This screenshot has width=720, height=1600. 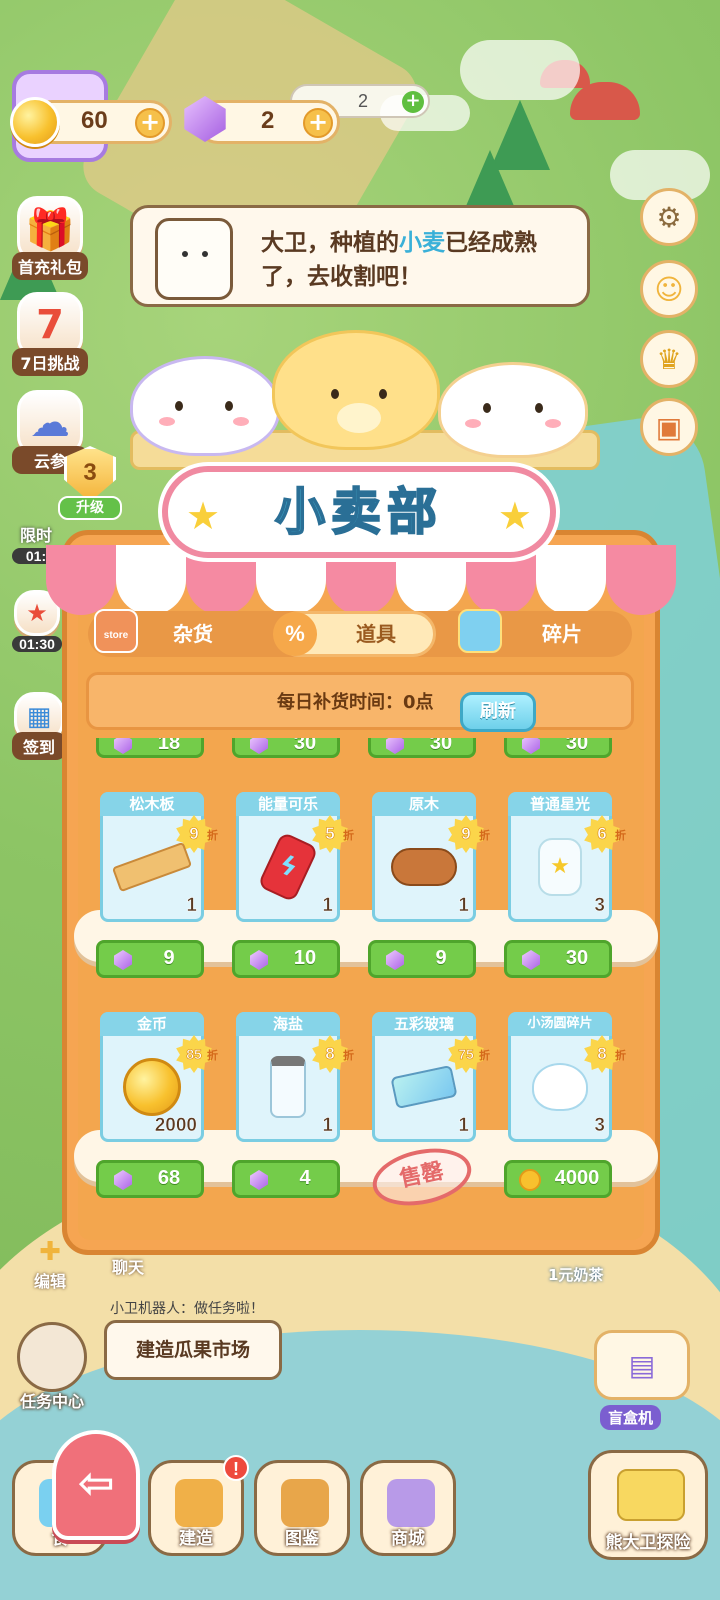 I want to click on store-icon: store, so click(x=116, y=631).